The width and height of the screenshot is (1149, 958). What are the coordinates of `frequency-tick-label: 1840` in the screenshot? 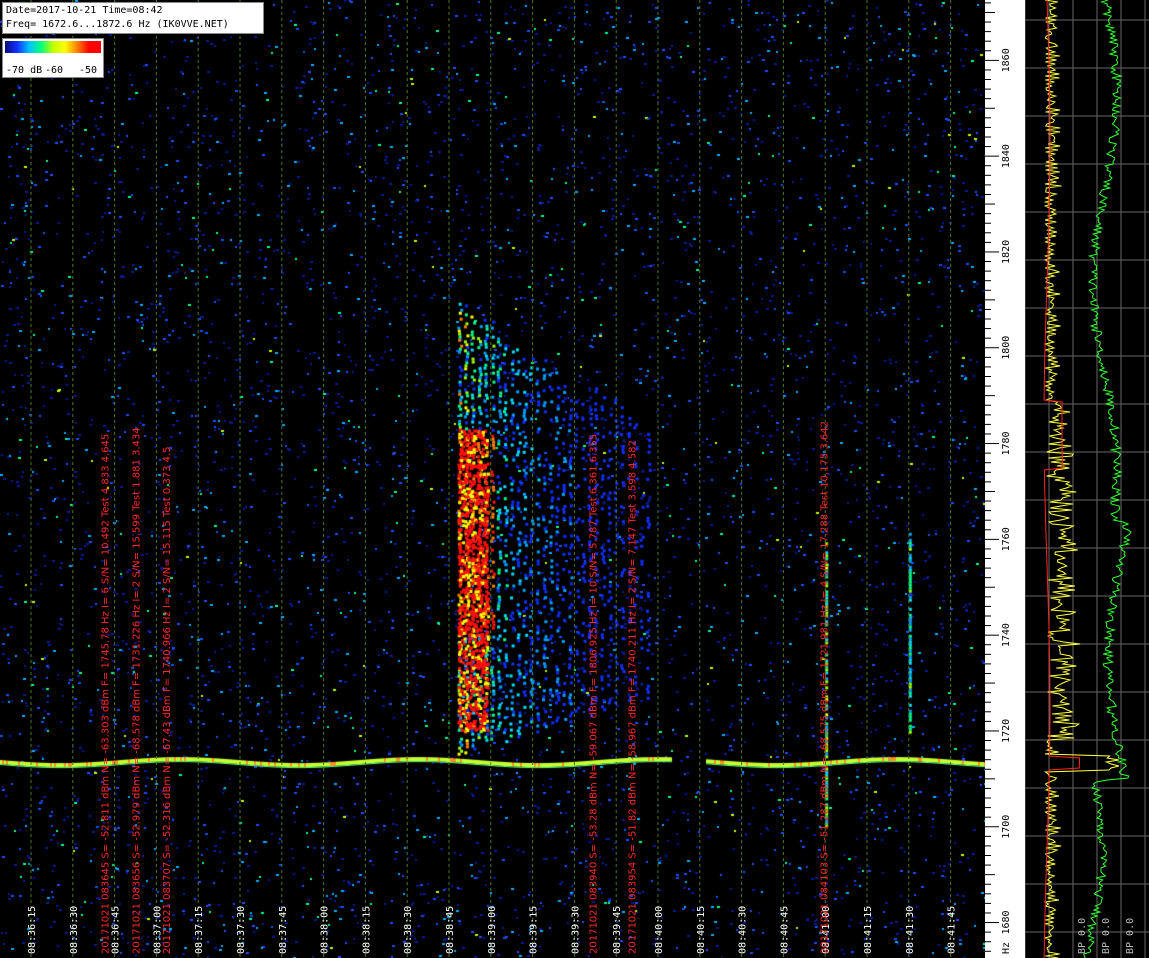 It's located at (1006, 156).